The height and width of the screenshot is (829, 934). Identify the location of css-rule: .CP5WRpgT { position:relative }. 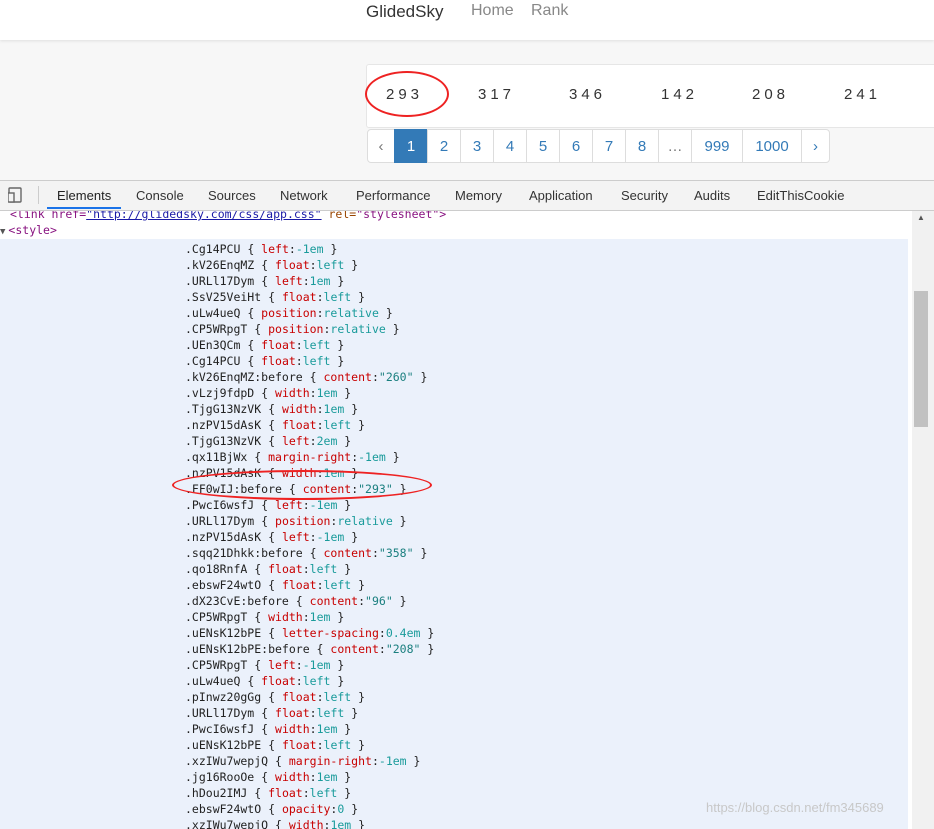
(292, 329).